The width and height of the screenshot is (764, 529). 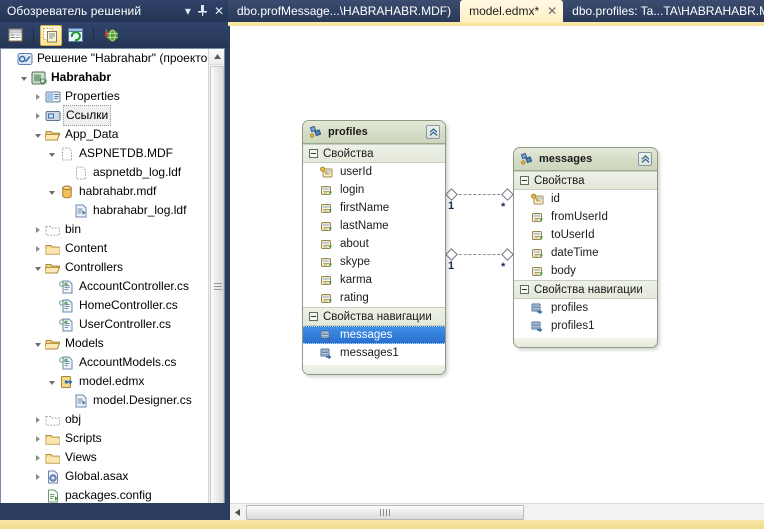 I want to click on entity-property: toUserId, so click(x=585, y=235).